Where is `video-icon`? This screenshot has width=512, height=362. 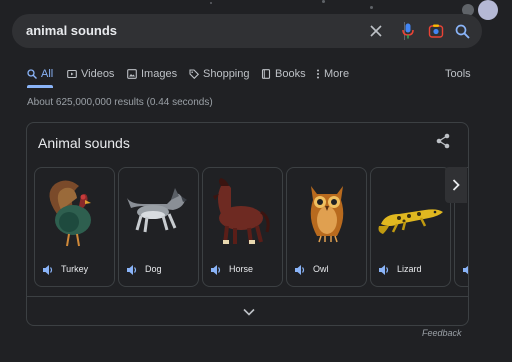 video-icon is located at coordinates (72, 74).